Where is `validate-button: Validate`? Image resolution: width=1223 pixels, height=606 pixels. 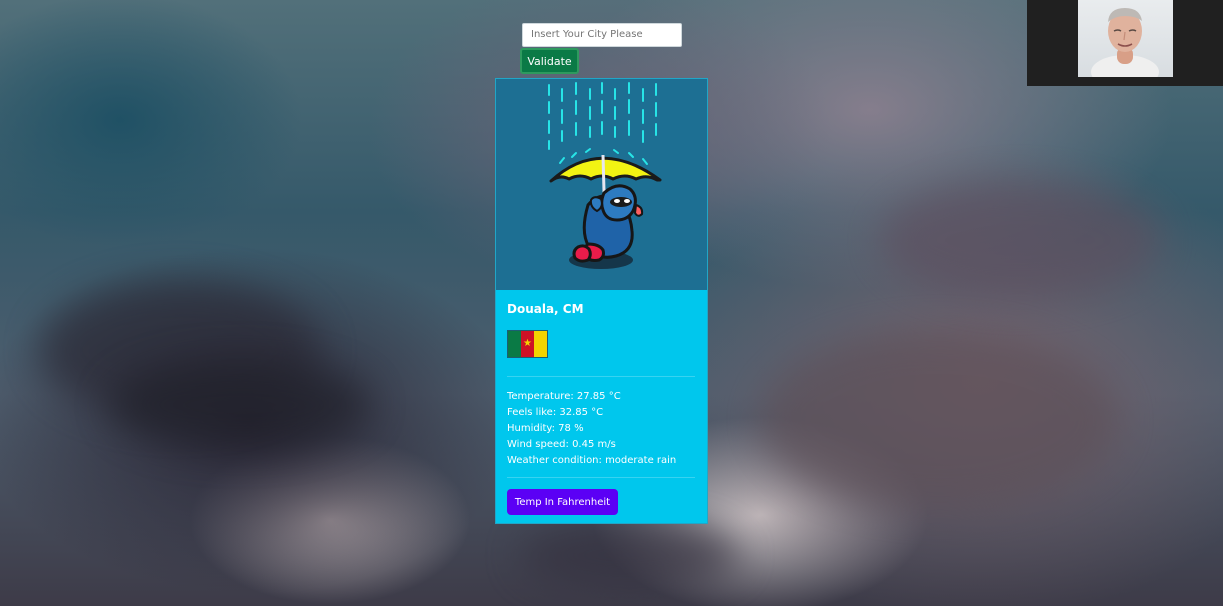 validate-button: Validate is located at coordinates (549, 61).